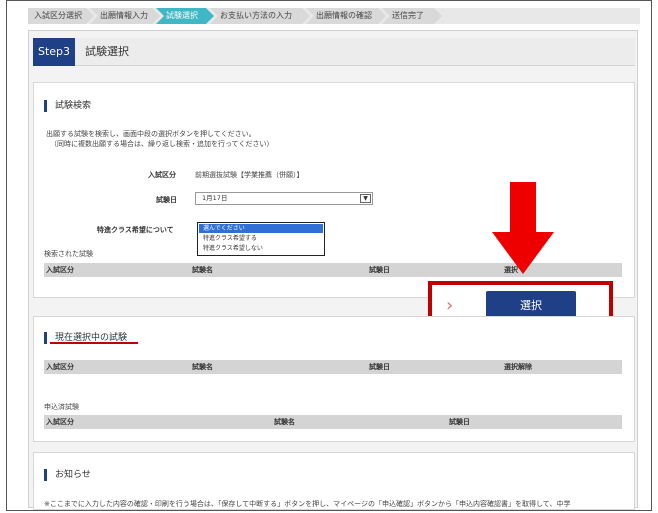 This screenshot has height=513, width=658. Describe the element at coordinates (125, 16) in the screenshot. I see `step-application-input: 出願情報入力` at that location.